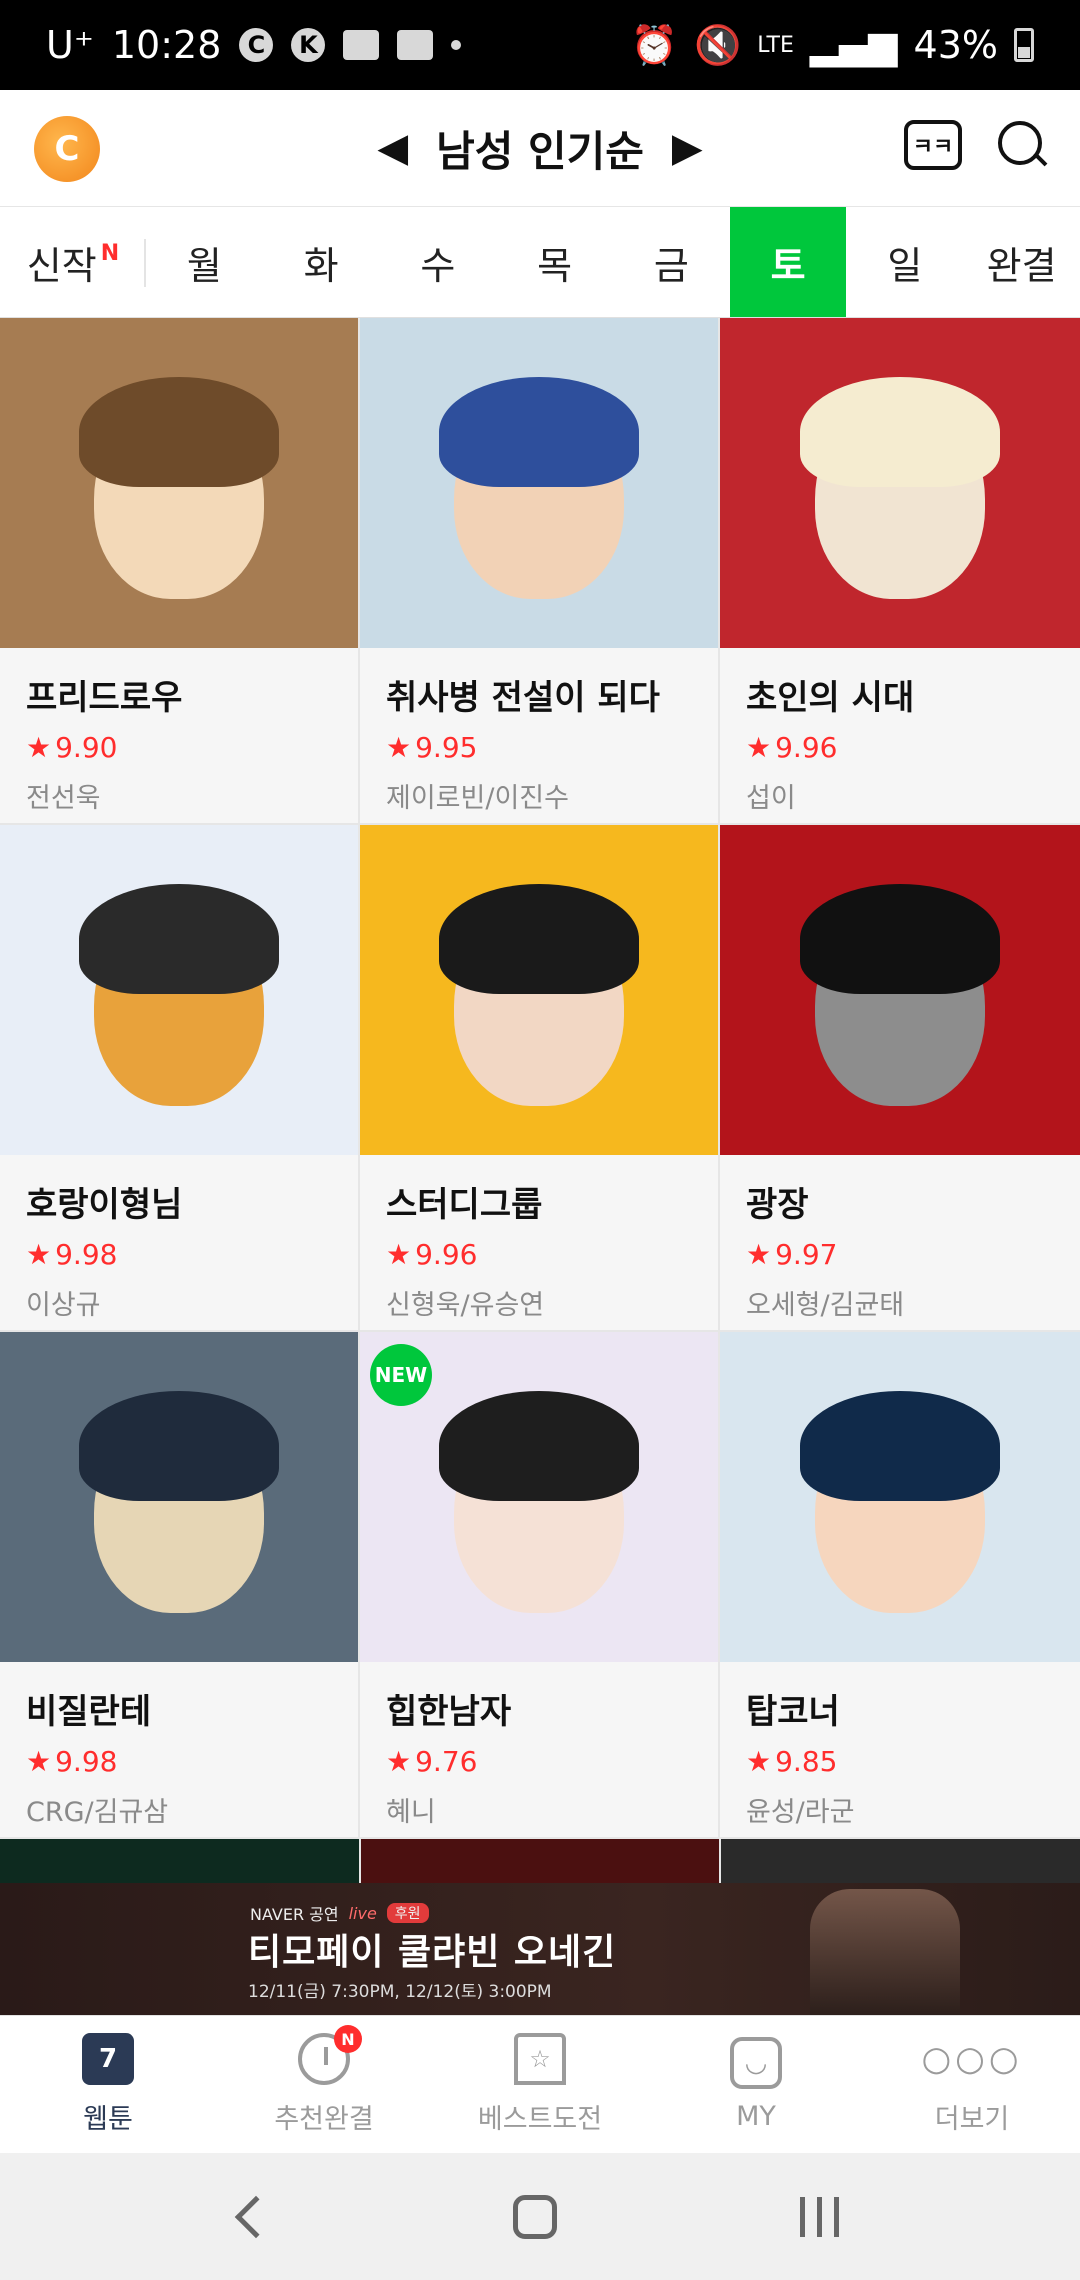 This screenshot has height=2280, width=1080. I want to click on calendar-day: 7, so click(108, 2059).